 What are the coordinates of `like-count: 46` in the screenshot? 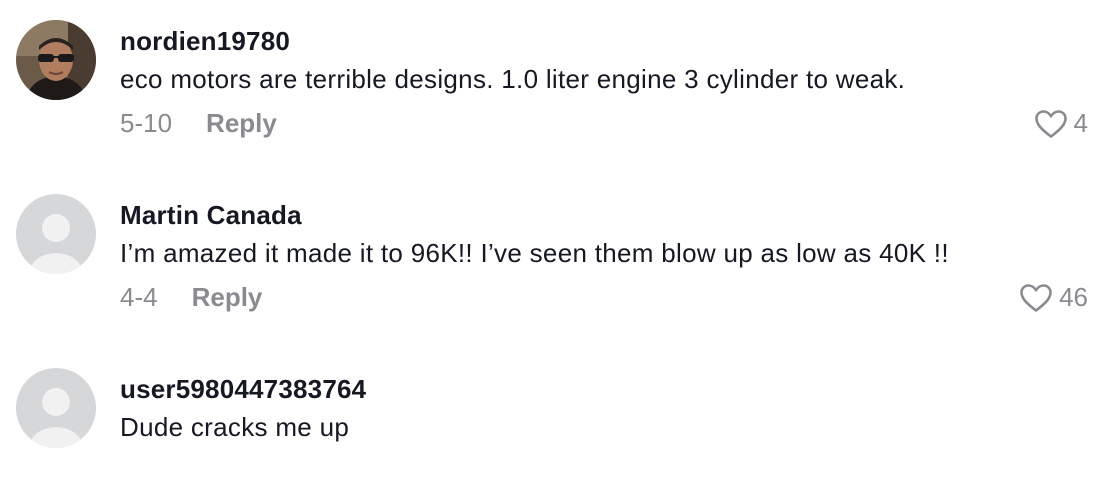 It's located at (1073, 297).